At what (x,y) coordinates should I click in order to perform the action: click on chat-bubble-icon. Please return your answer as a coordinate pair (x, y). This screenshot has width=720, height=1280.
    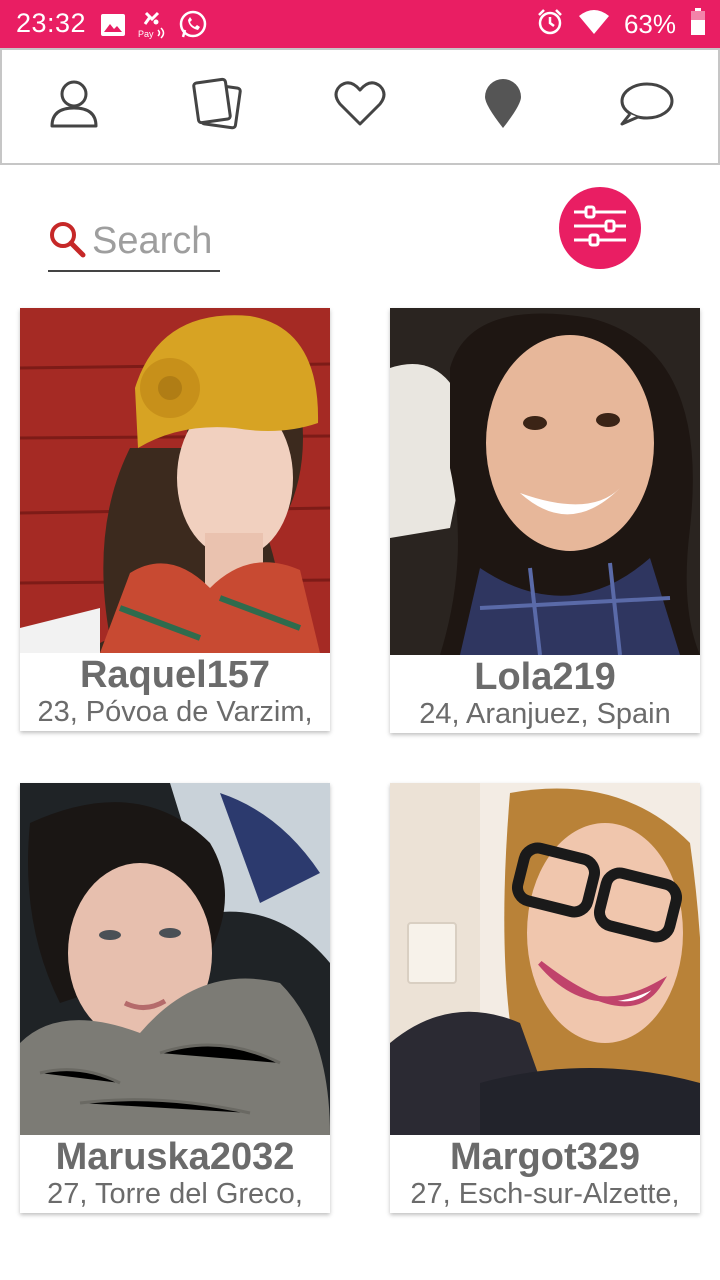
    Looking at the image, I should click on (646, 106).